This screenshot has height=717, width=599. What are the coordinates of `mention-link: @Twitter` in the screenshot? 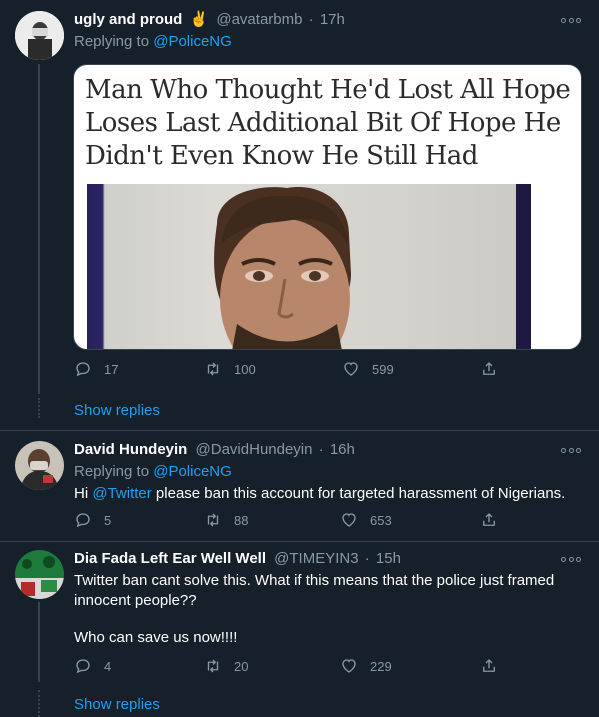 It's located at (121, 493).